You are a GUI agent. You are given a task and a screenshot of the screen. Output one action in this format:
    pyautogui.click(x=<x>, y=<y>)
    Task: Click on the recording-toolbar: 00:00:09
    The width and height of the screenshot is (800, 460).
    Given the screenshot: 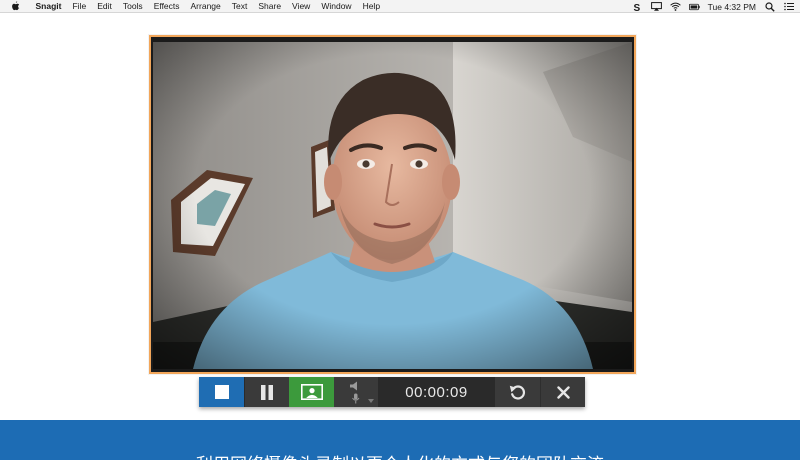 What is the action you would take?
    pyautogui.click(x=392, y=392)
    